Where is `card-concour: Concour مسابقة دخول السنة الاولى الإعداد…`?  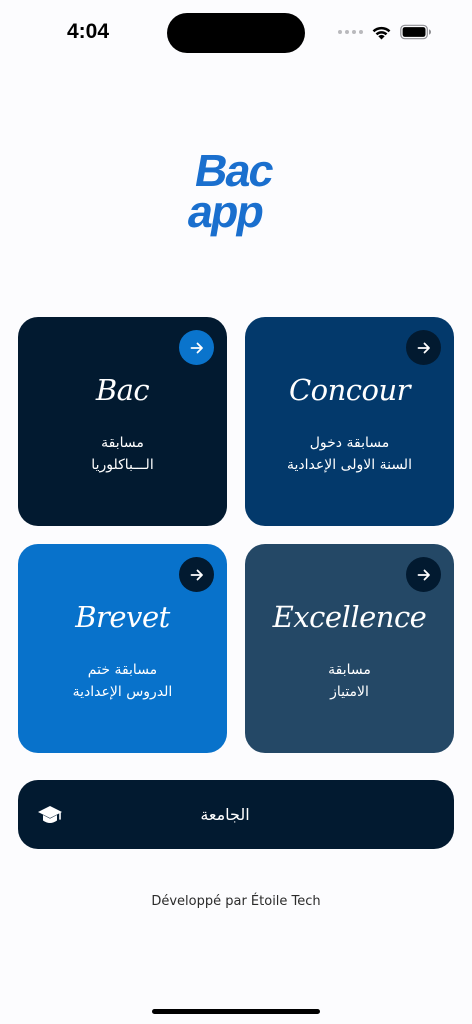 card-concour: Concour مسابقة دخول السنة الاولى الإعداد… is located at coordinates (349, 421).